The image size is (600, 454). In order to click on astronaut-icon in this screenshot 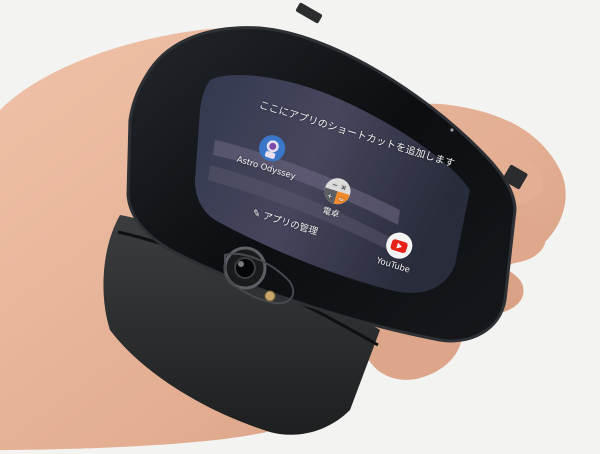, I will do `click(272, 148)`.